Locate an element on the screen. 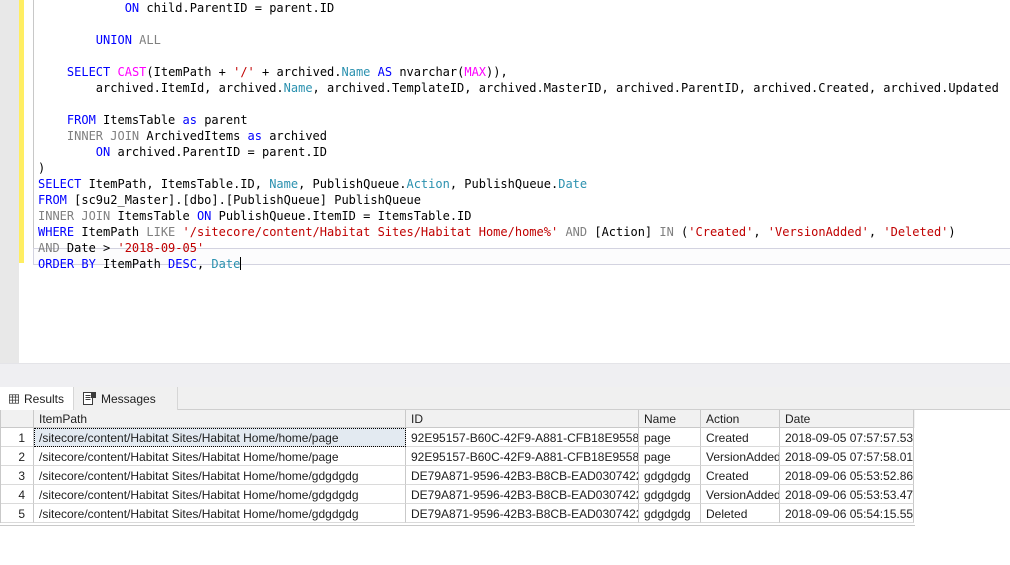 This screenshot has width=1010, height=565. tab-messages-label: Messages is located at coordinates (128, 398).